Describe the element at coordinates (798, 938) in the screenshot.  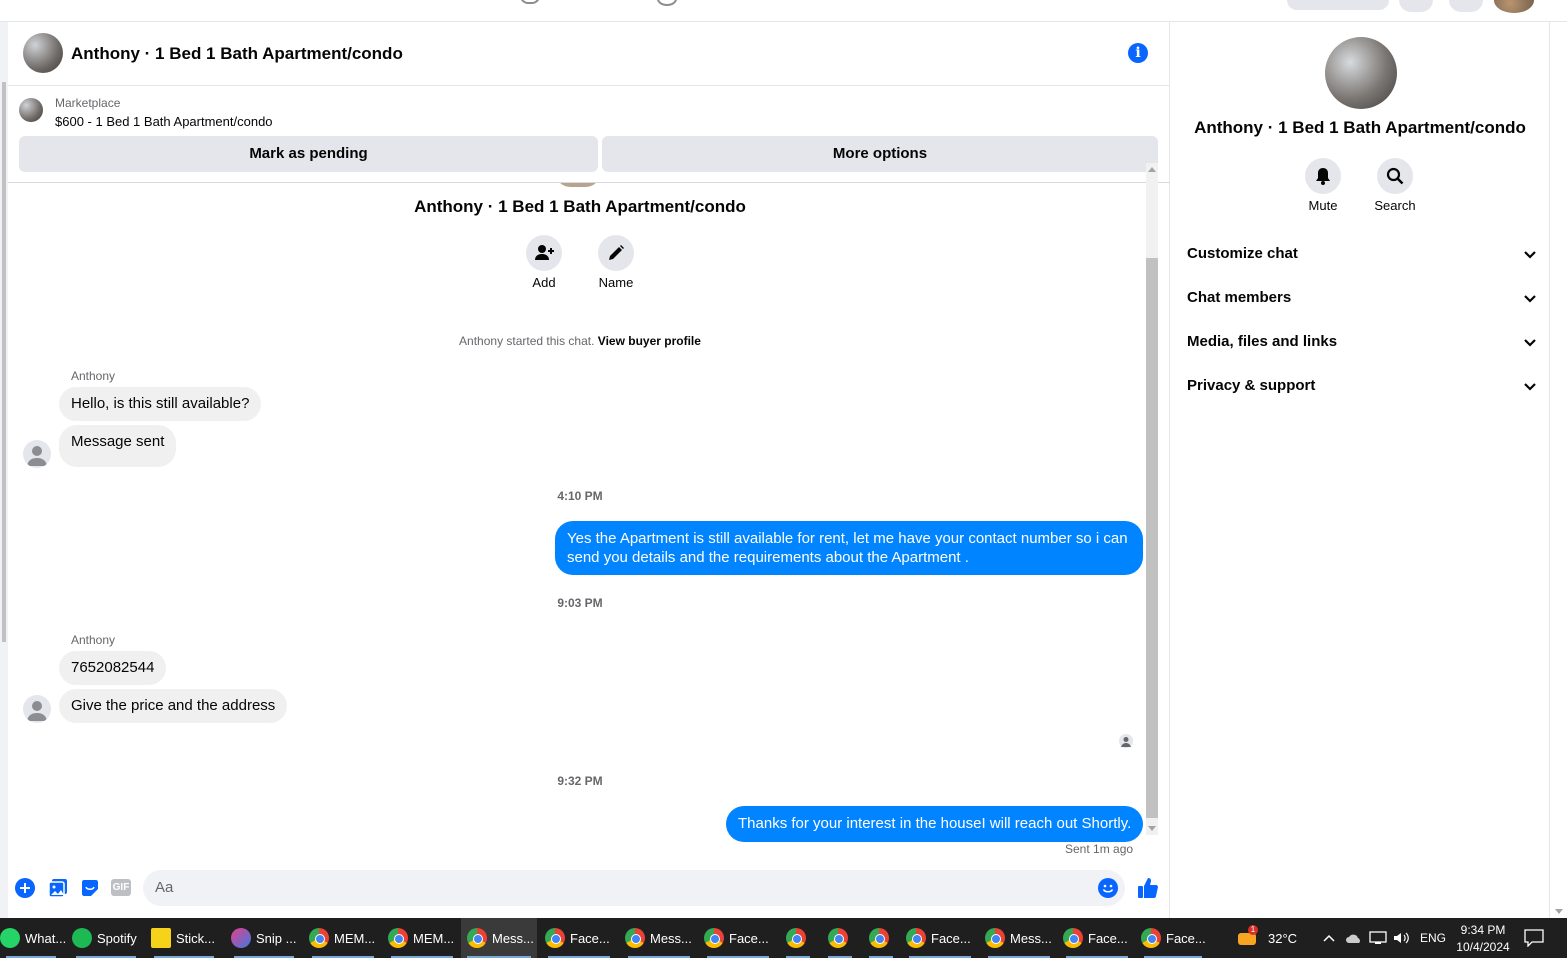
I see `taskbar-chrome-profile-a` at that location.